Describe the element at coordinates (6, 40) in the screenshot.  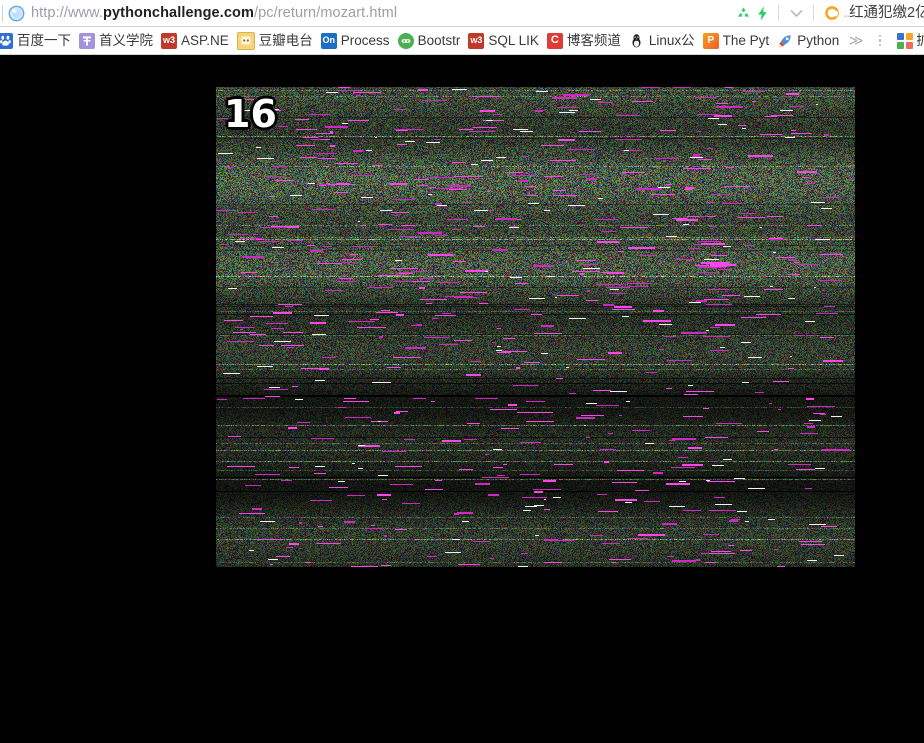
I see `baidu-icon` at that location.